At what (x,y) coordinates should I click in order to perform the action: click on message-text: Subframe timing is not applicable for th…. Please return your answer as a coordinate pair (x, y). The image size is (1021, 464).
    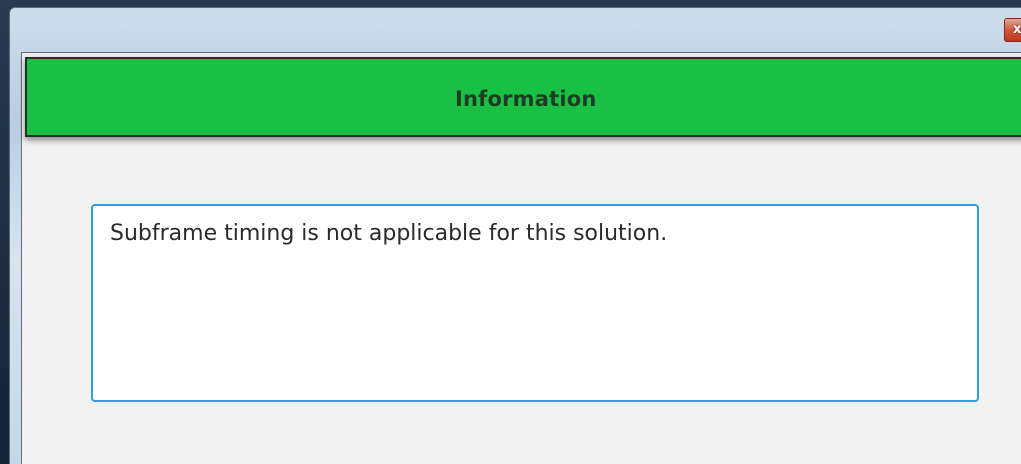
    Looking at the image, I should click on (389, 233).